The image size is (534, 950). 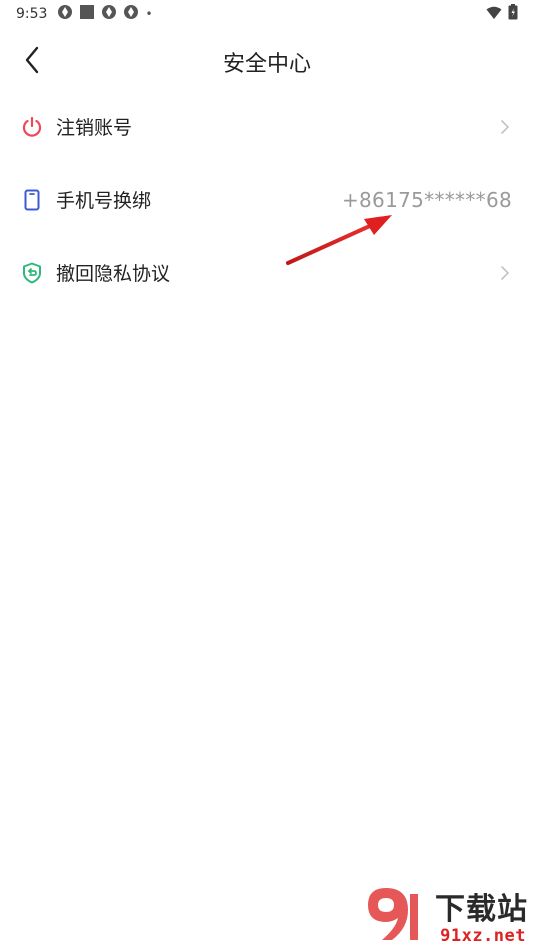 What do you see at coordinates (32, 200) in the screenshot?
I see `phone-icon` at bounding box center [32, 200].